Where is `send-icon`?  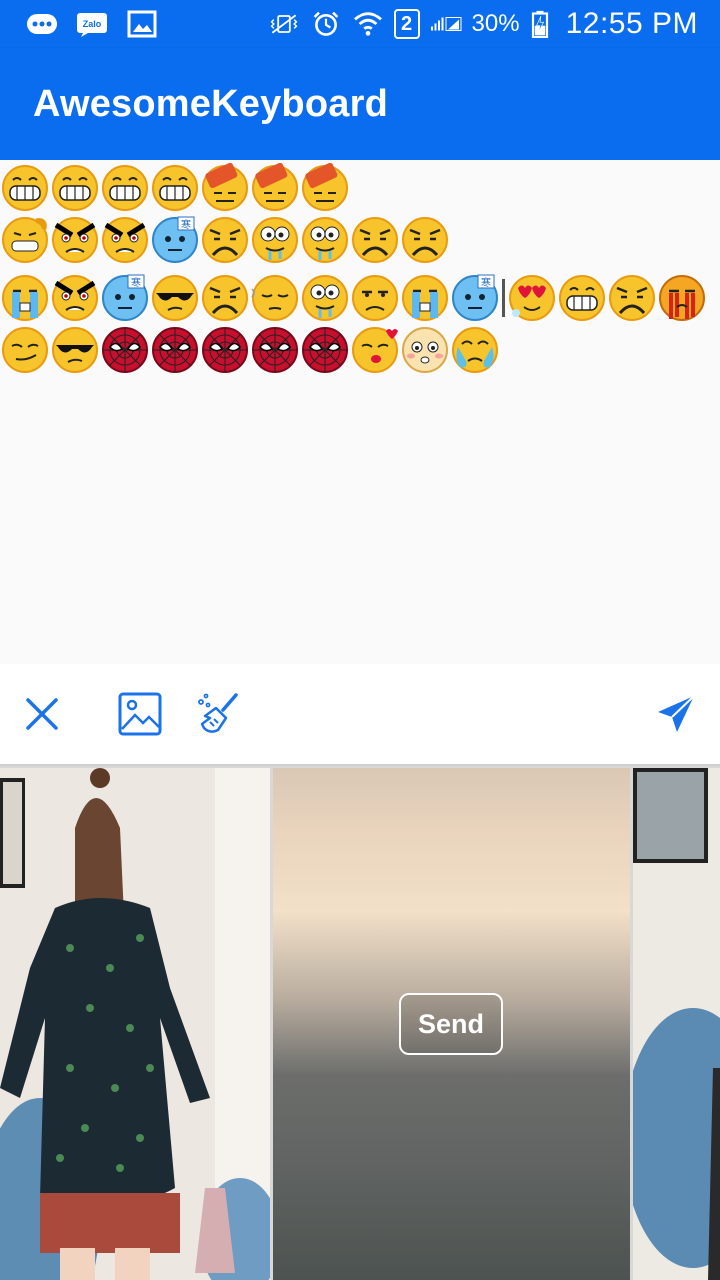 send-icon is located at coordinates (676, 714).